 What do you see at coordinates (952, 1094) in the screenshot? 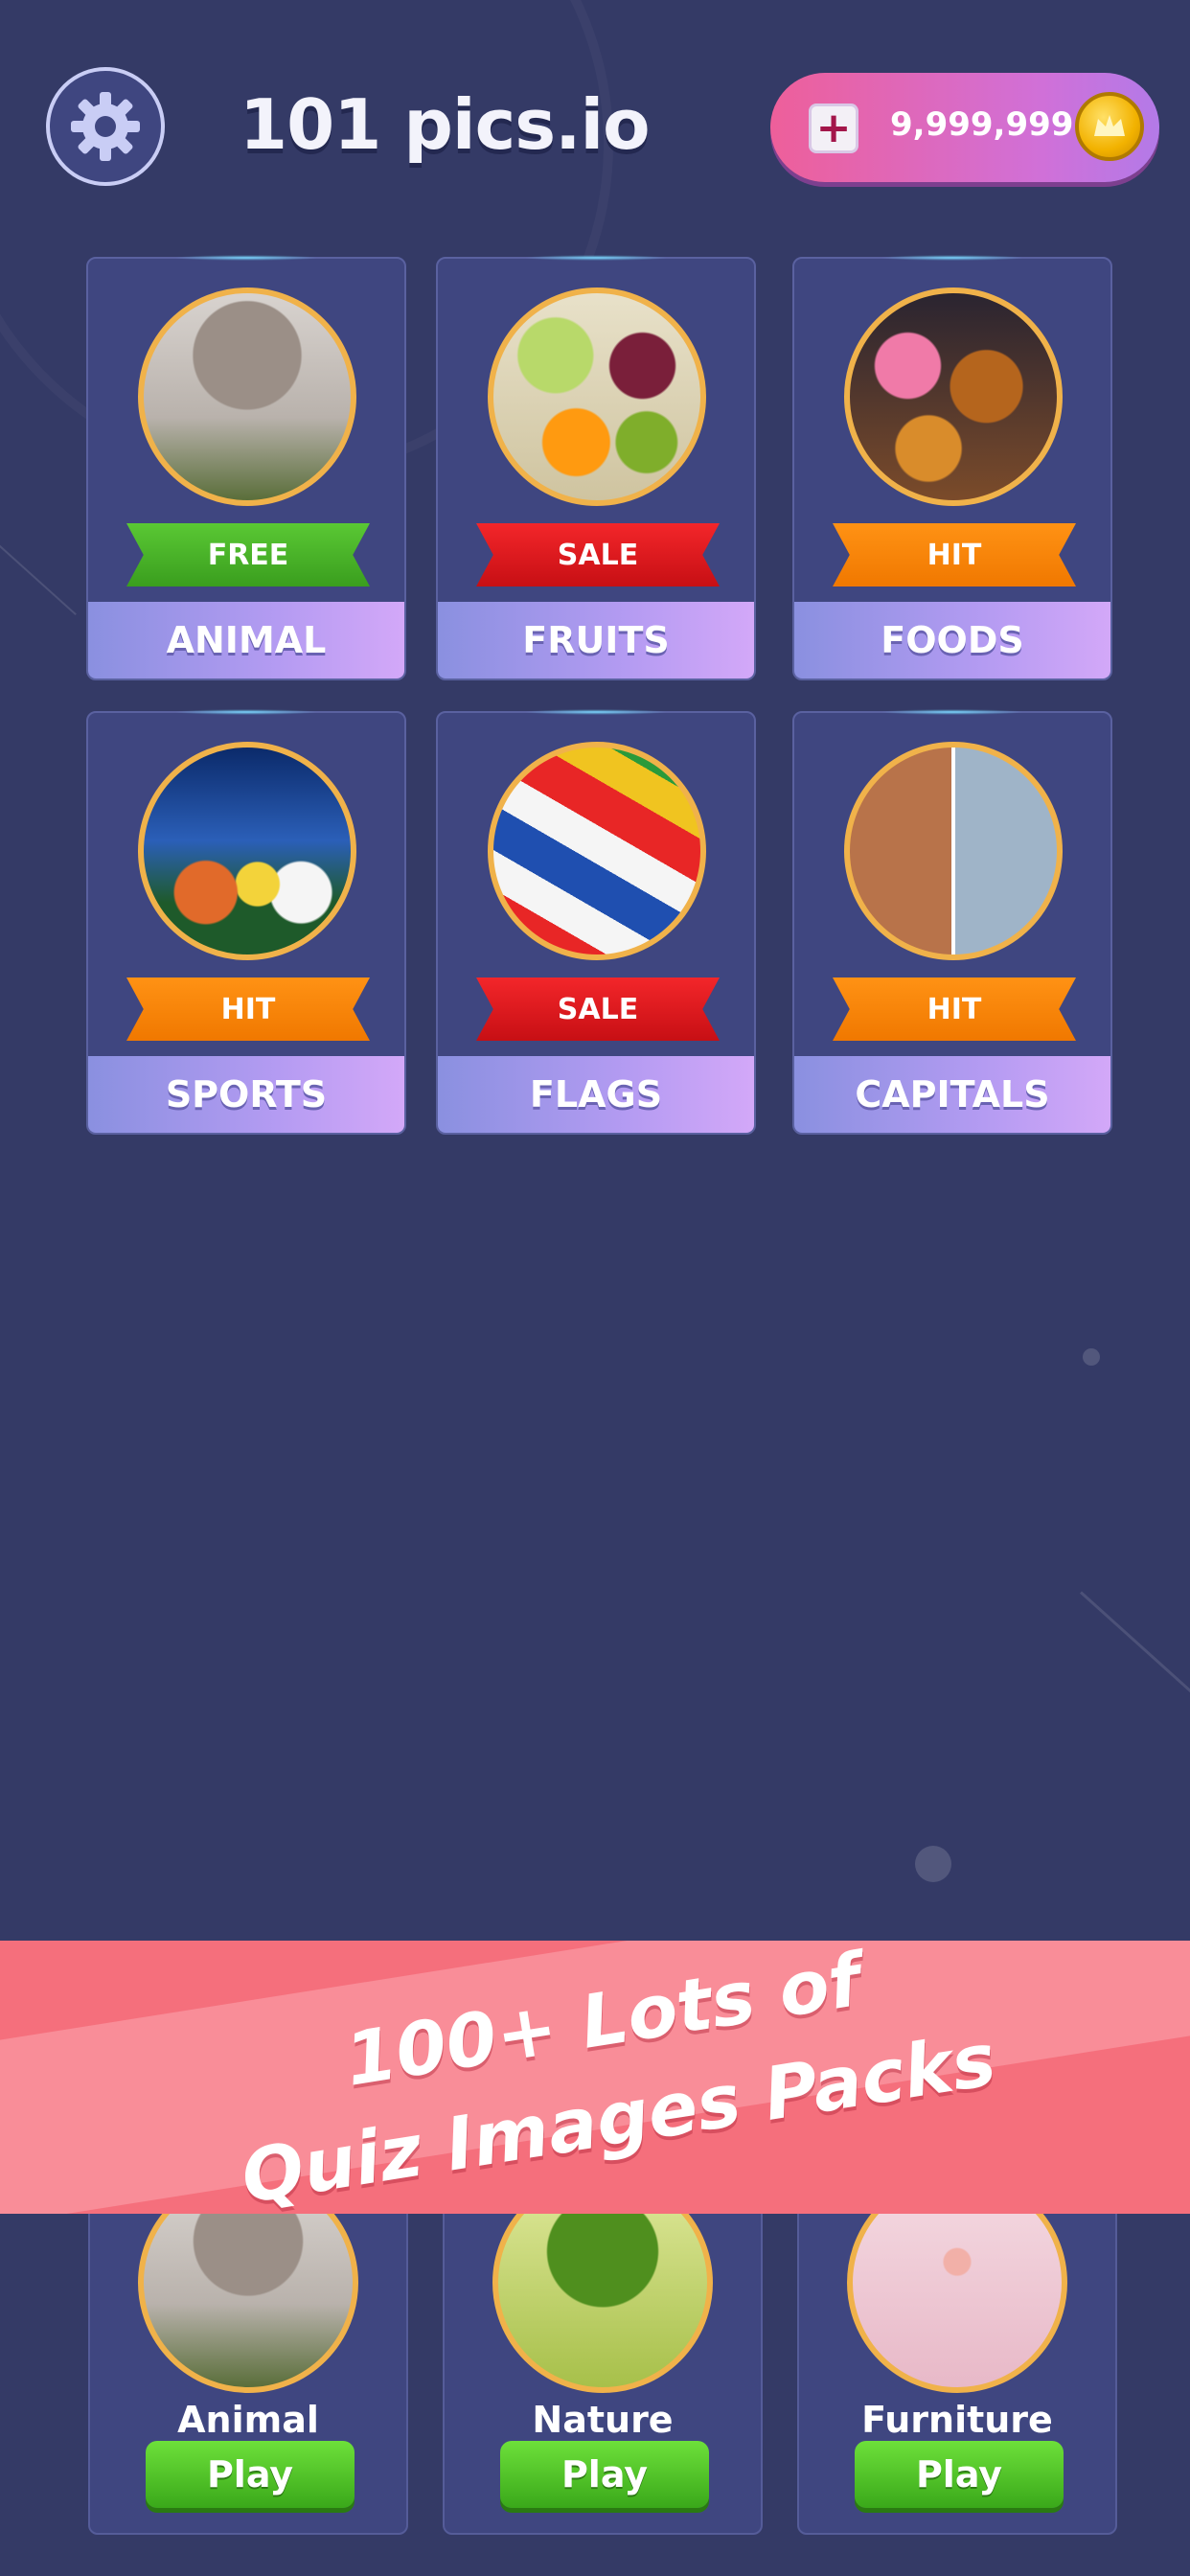
I see `category-label: CAPITALS` at bounding box center [952, 1094].